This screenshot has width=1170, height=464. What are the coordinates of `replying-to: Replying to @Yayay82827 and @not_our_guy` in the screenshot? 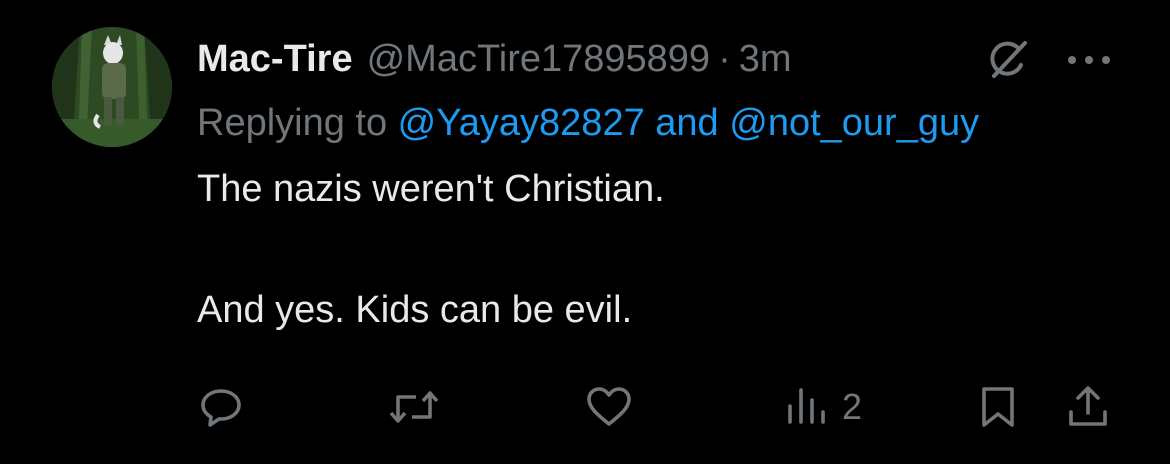 It's located at (588, 123).